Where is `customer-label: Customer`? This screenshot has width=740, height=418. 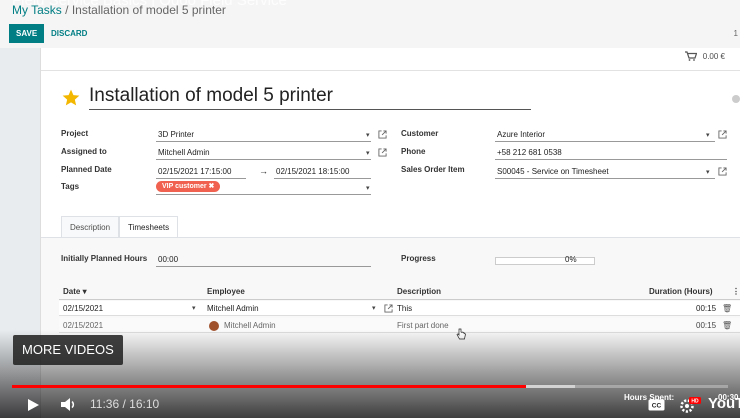
customer-label: Customer is located at coordinates (420, 133).